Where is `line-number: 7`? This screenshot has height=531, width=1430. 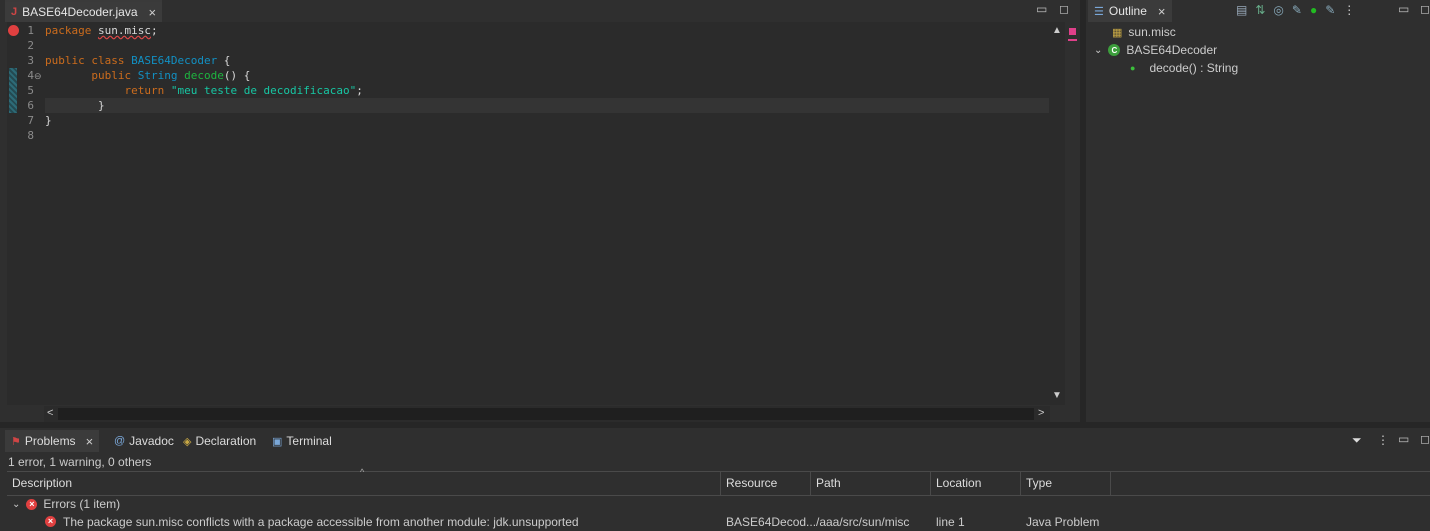 line-number: 7 is located at coordinates (30, 120).